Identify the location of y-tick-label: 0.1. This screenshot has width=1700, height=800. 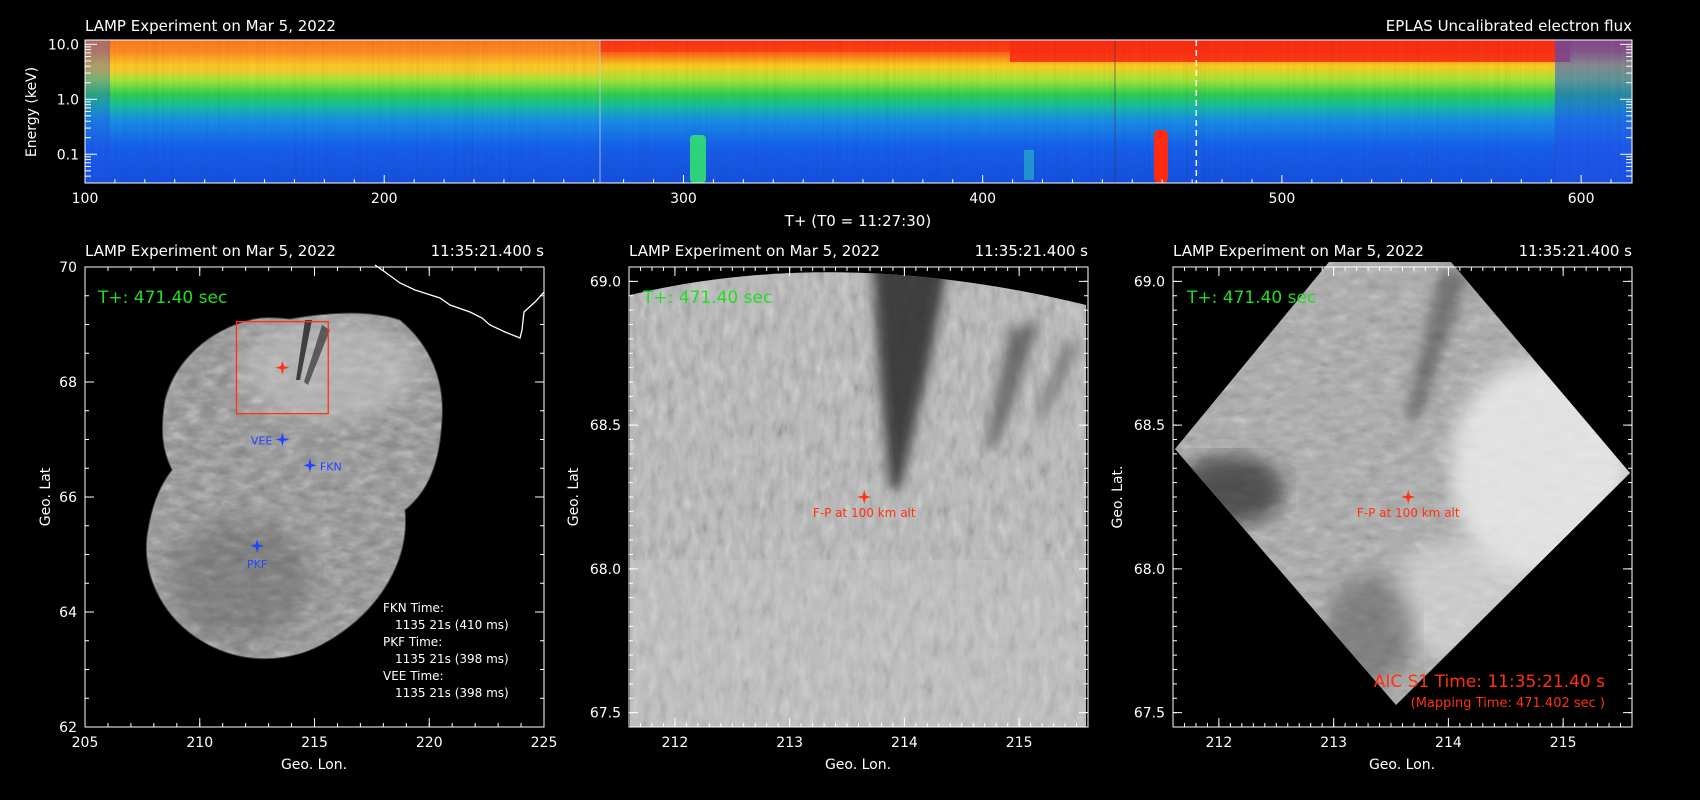
(68, 155).